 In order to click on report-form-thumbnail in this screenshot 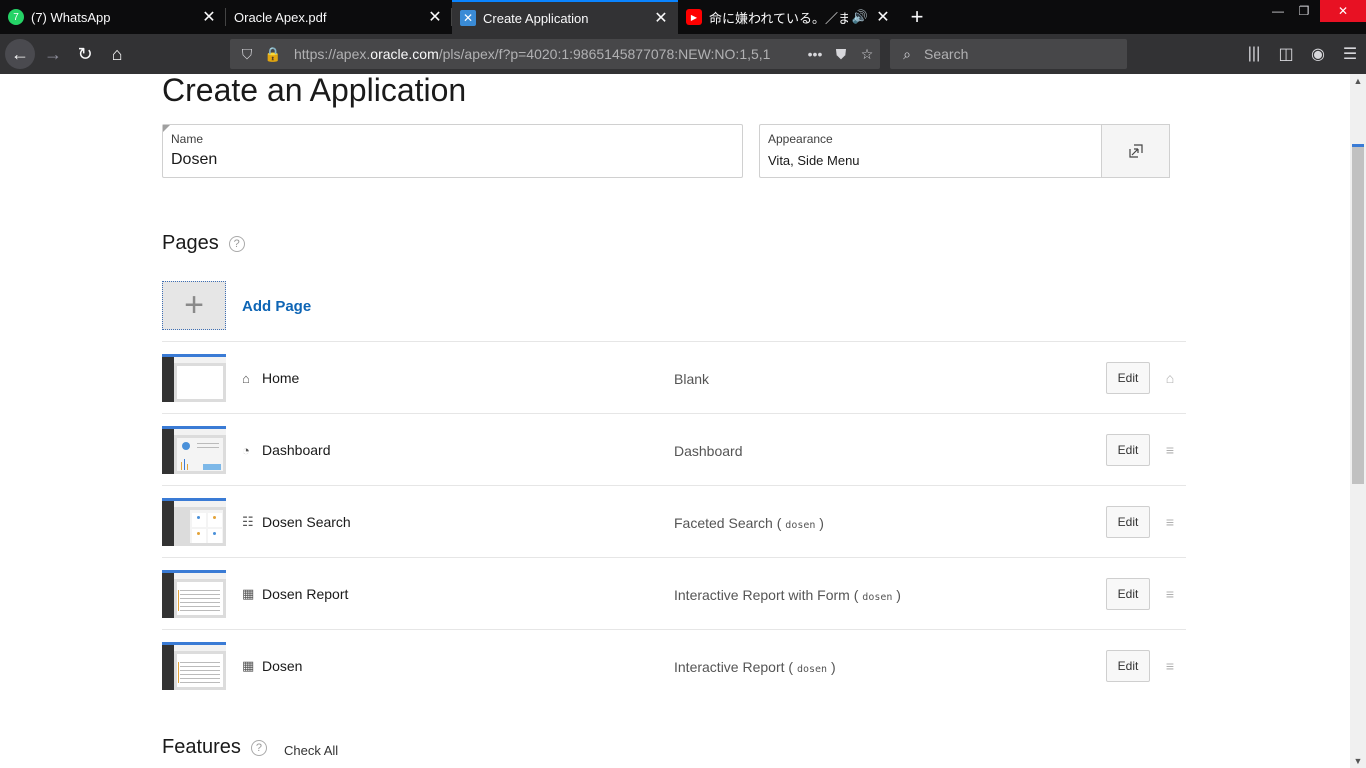, I will do `click(194, 594)`.